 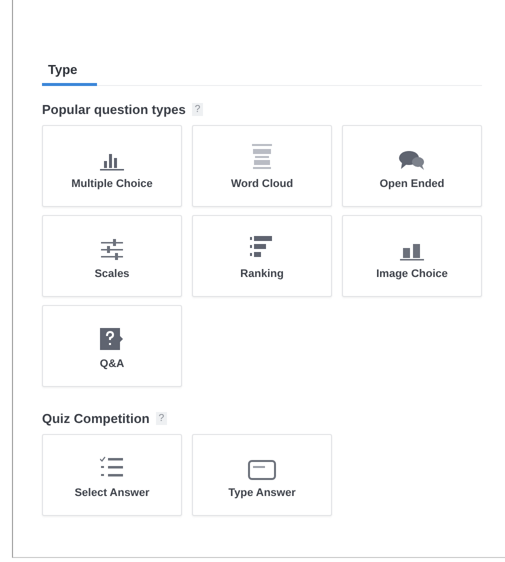 I want to click on section-heading: Quiz Competition, so click(x=96, y=418).